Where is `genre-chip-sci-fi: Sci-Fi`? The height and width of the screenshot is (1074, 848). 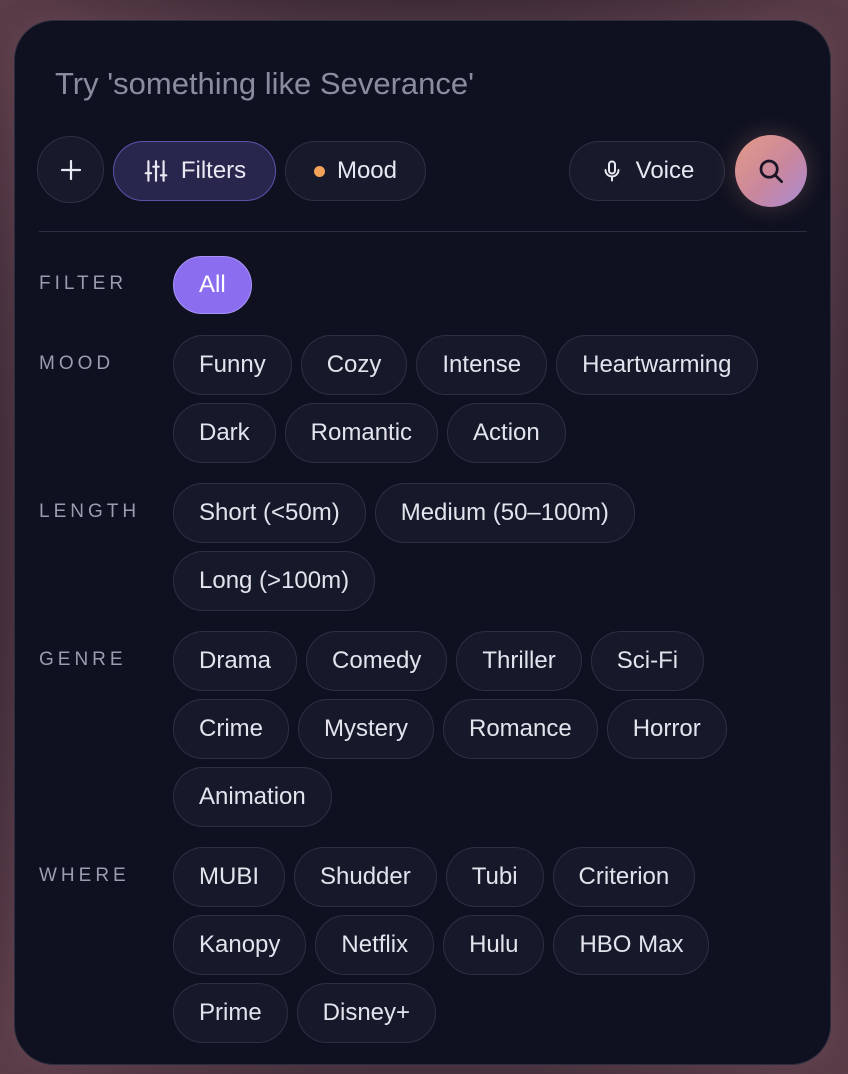
genre-chip-sci-fi: Sci-Fi is located at coordinates (647, 661).